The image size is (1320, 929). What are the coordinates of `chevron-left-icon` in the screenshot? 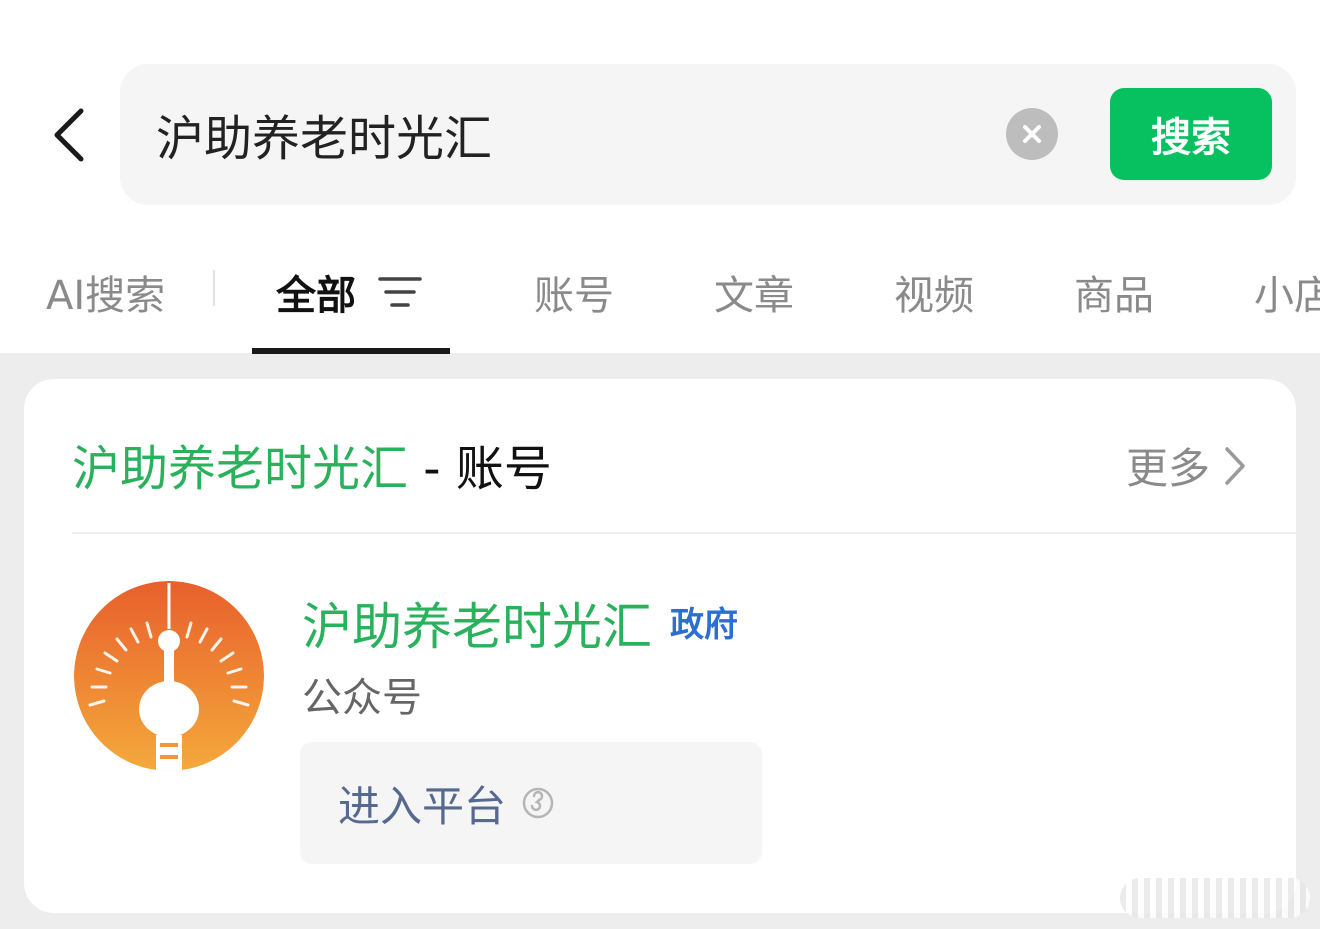 It's located at (69, 135).